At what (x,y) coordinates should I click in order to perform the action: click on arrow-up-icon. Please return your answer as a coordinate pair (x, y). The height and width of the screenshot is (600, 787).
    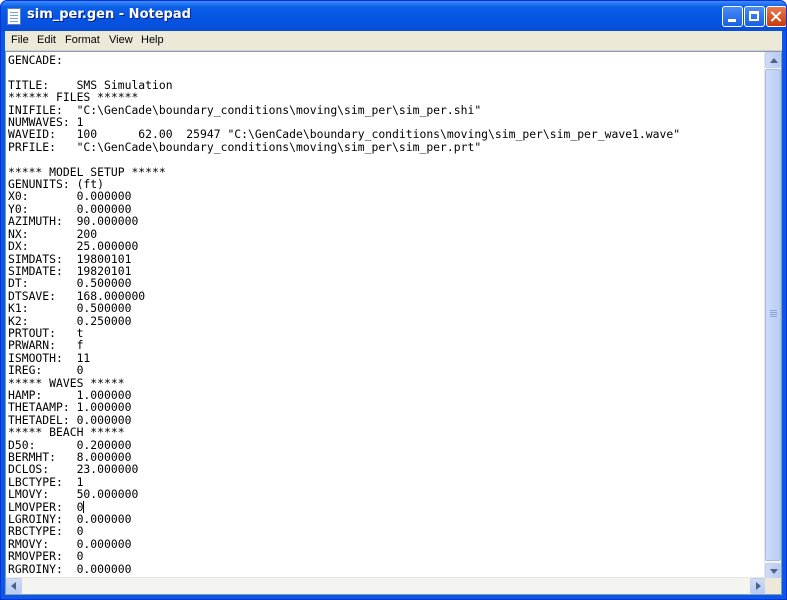
    Looking at the image, I should click on (774, 60).